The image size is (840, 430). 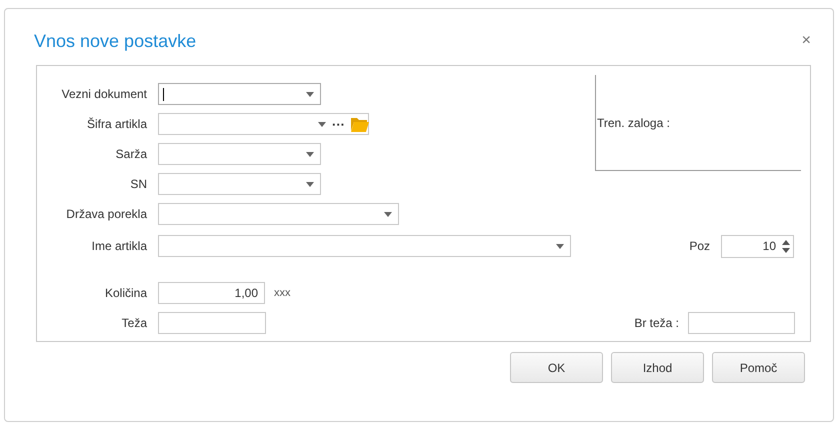 I want to click on field-label: Vezni dokument, so click(x=103, y=94).